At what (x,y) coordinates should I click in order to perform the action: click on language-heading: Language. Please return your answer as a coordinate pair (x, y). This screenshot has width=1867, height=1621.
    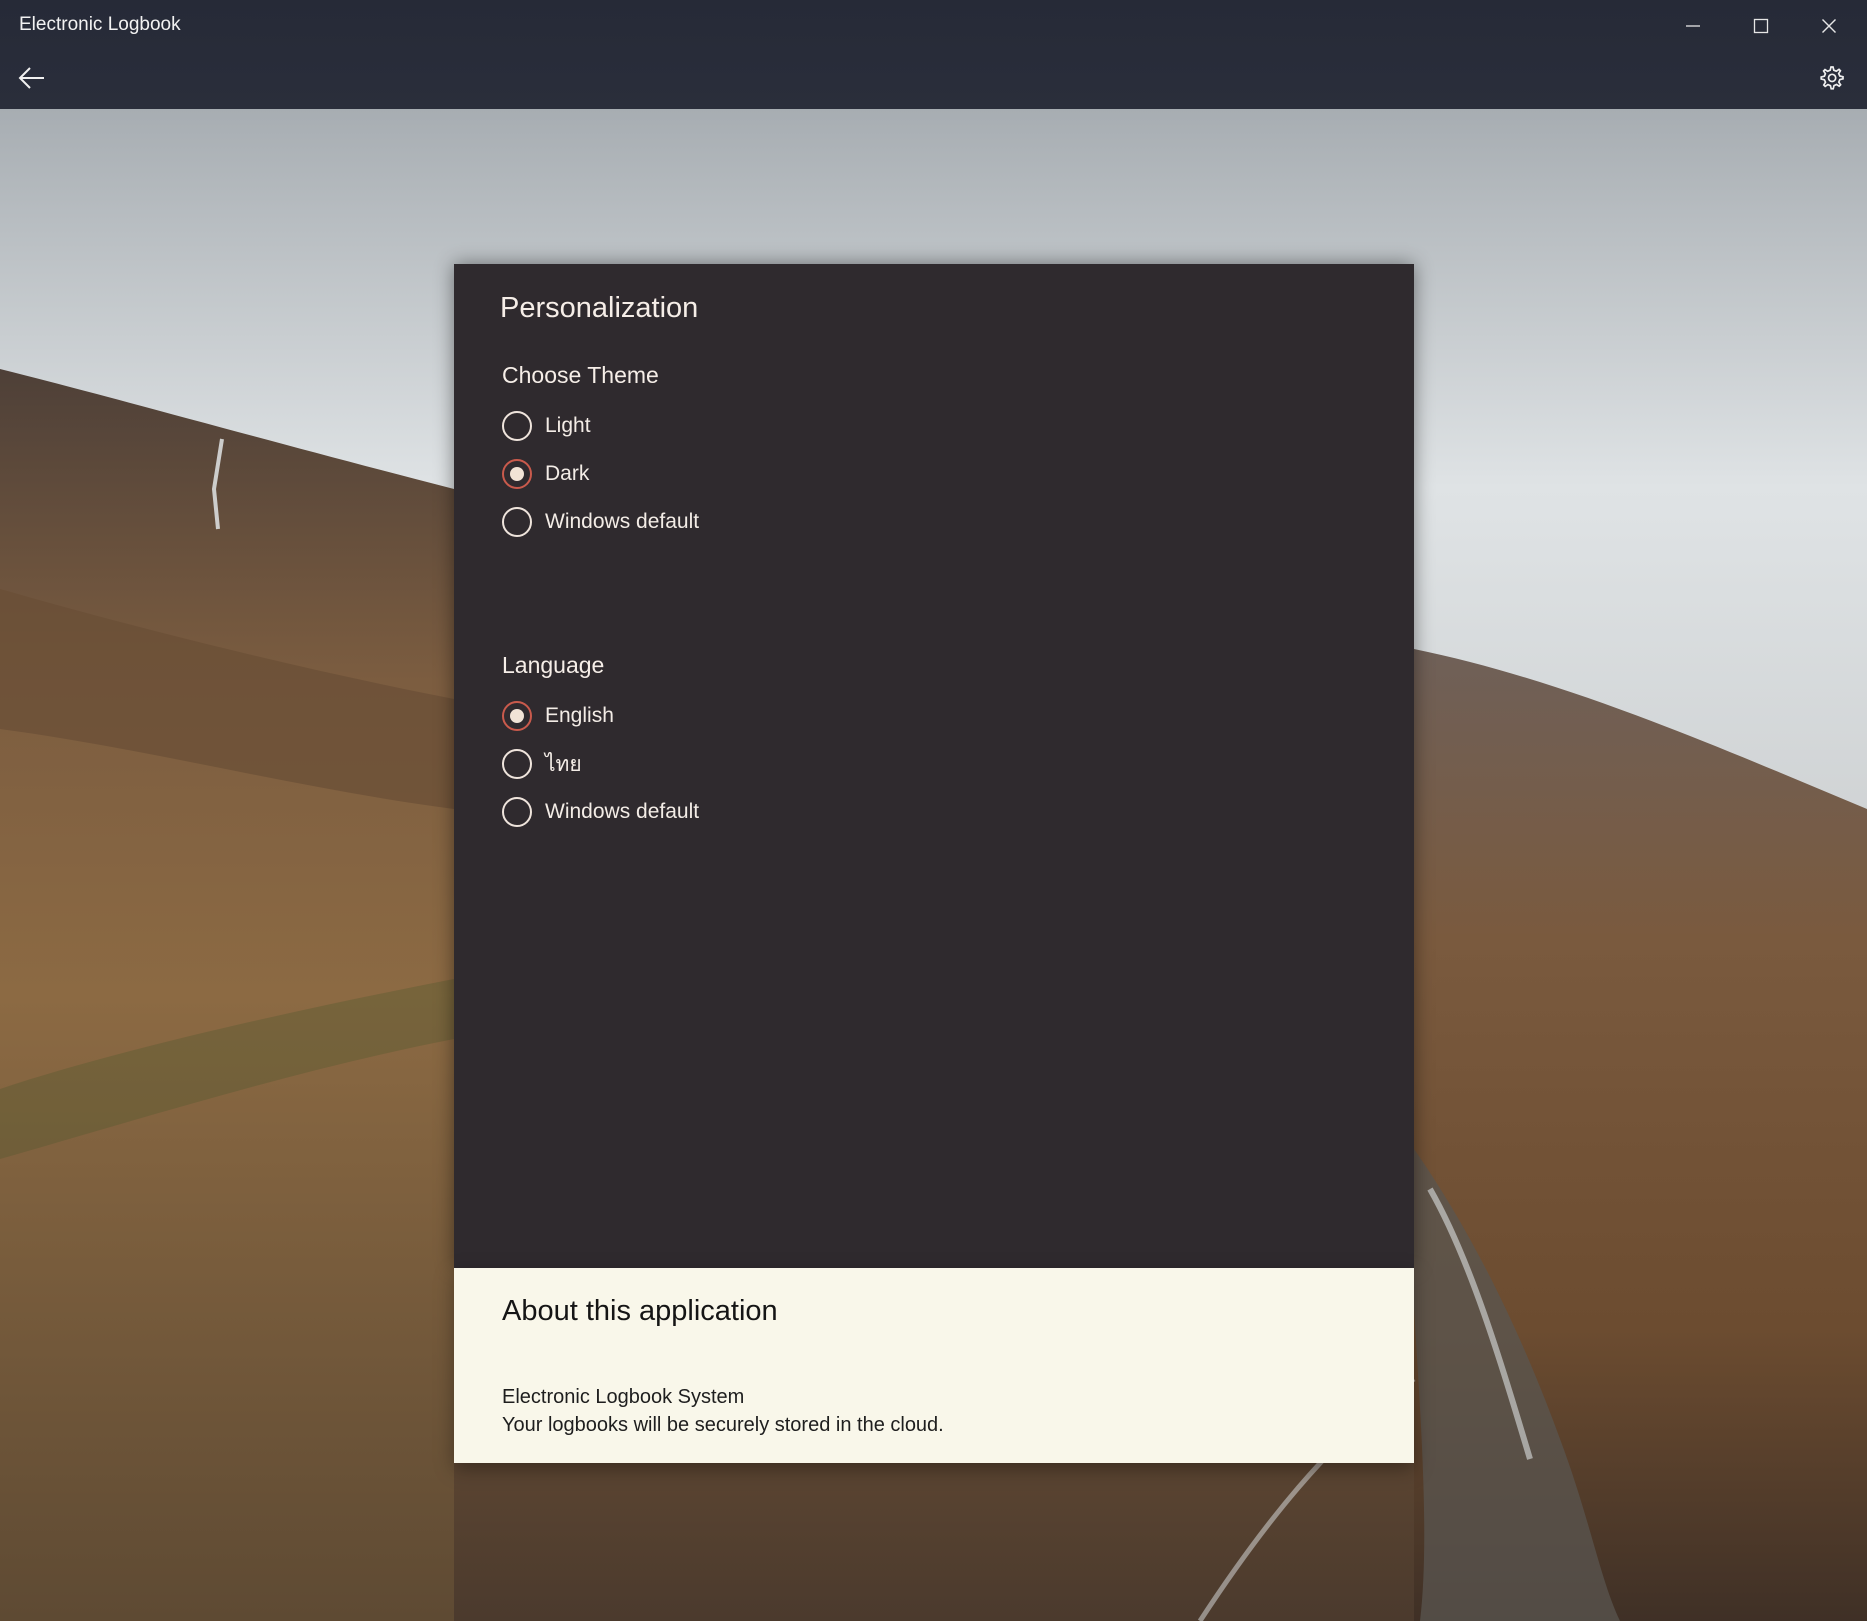
    Looking at the image, I should click on (553, 665).